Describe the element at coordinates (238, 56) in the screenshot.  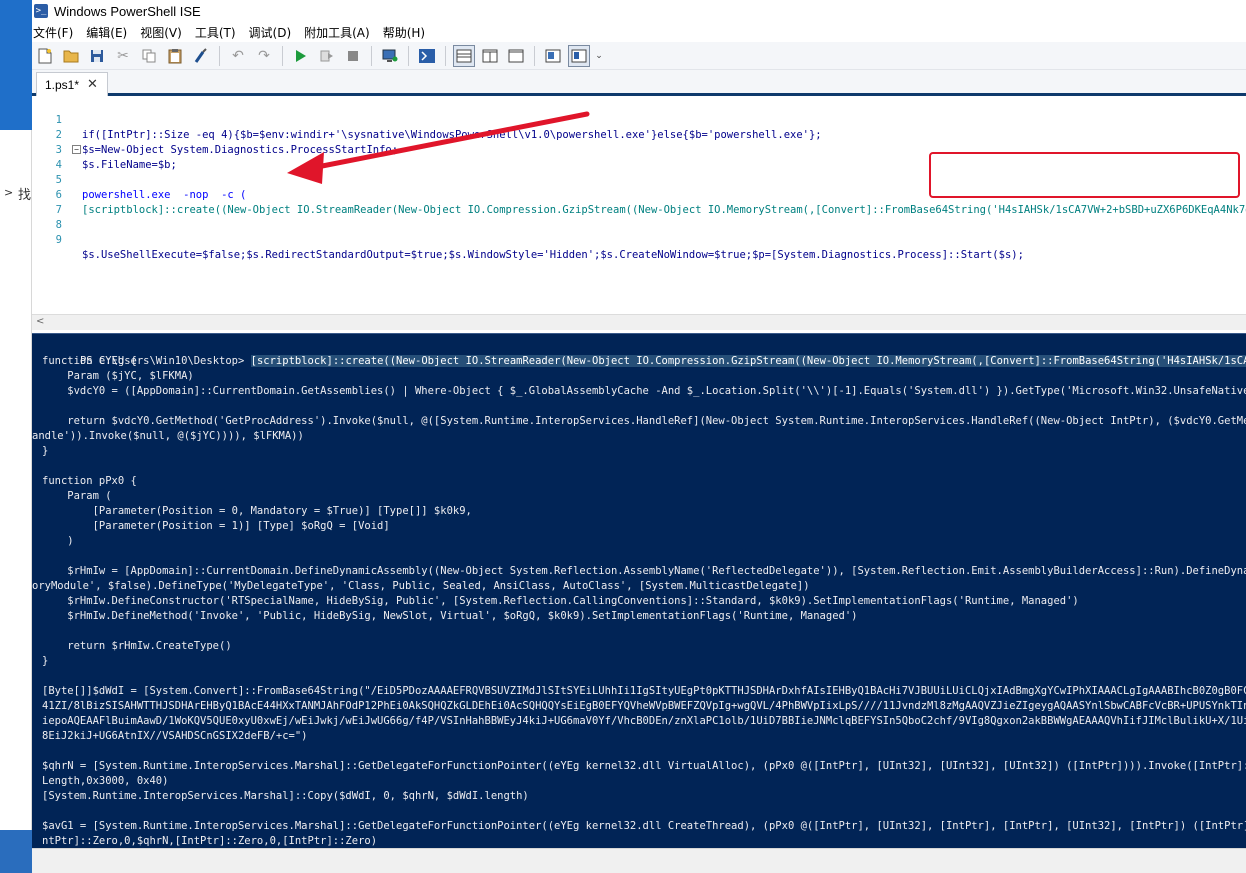
I see `undo-icon: ↶` at that location.